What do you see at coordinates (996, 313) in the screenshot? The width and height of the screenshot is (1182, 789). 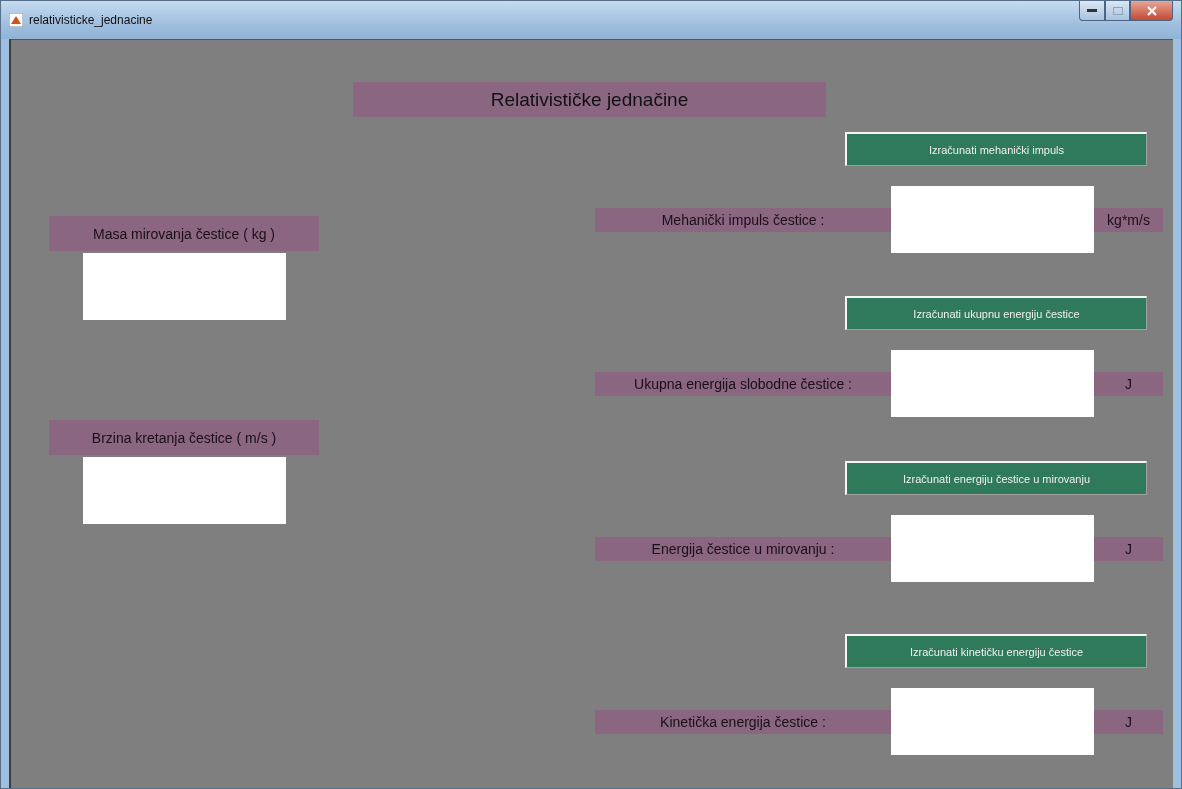 I see `calculate-button: Izračunati ukupnu energiju čestice` at bounding box center [996, 313].